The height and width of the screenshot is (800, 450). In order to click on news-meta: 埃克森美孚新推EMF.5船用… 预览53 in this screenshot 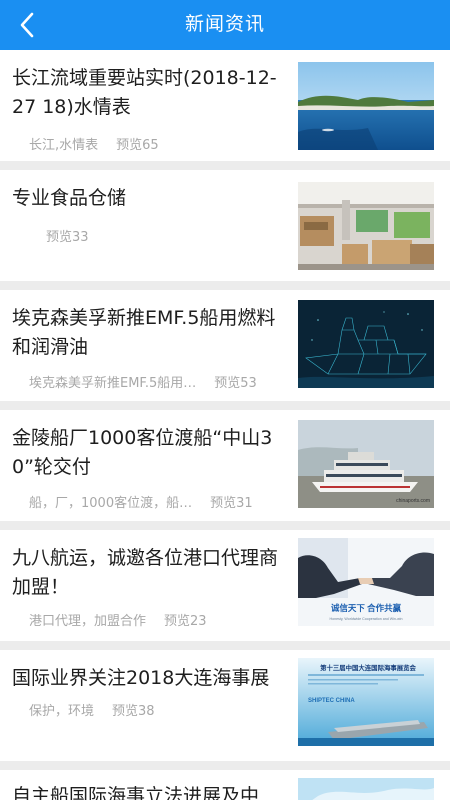, I will do `click(143, 381)`.